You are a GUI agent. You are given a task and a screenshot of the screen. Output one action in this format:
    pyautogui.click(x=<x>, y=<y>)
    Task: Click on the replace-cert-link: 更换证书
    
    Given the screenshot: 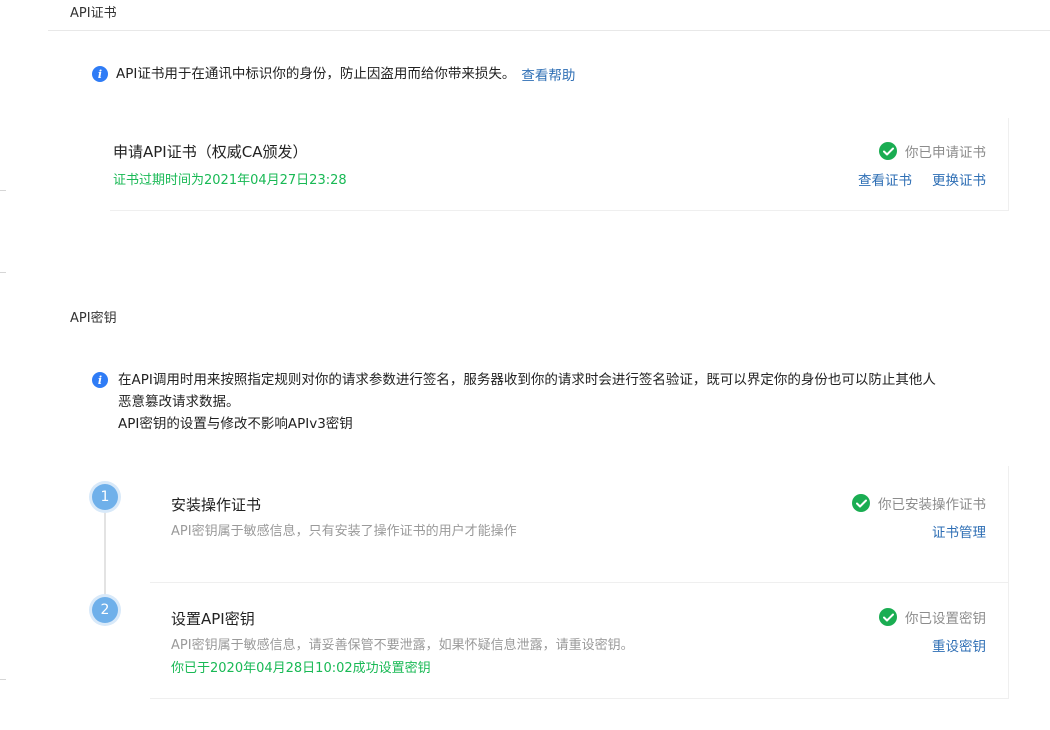 What is the action you would take?
    pyautogui.click(x=959, y=179)
    